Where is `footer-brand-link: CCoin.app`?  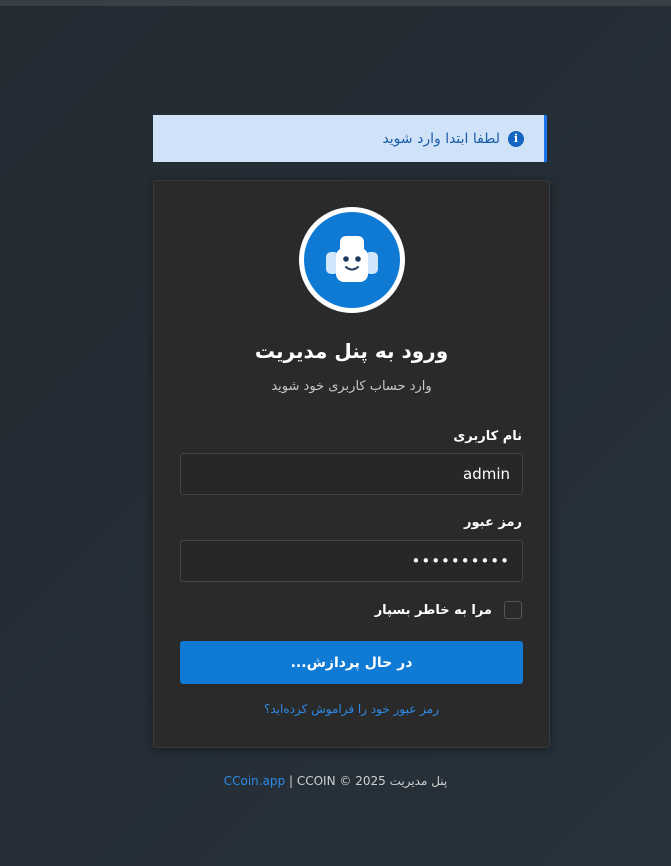 footer-brand-link: CCoin.app is located at coordinates (254, 781).